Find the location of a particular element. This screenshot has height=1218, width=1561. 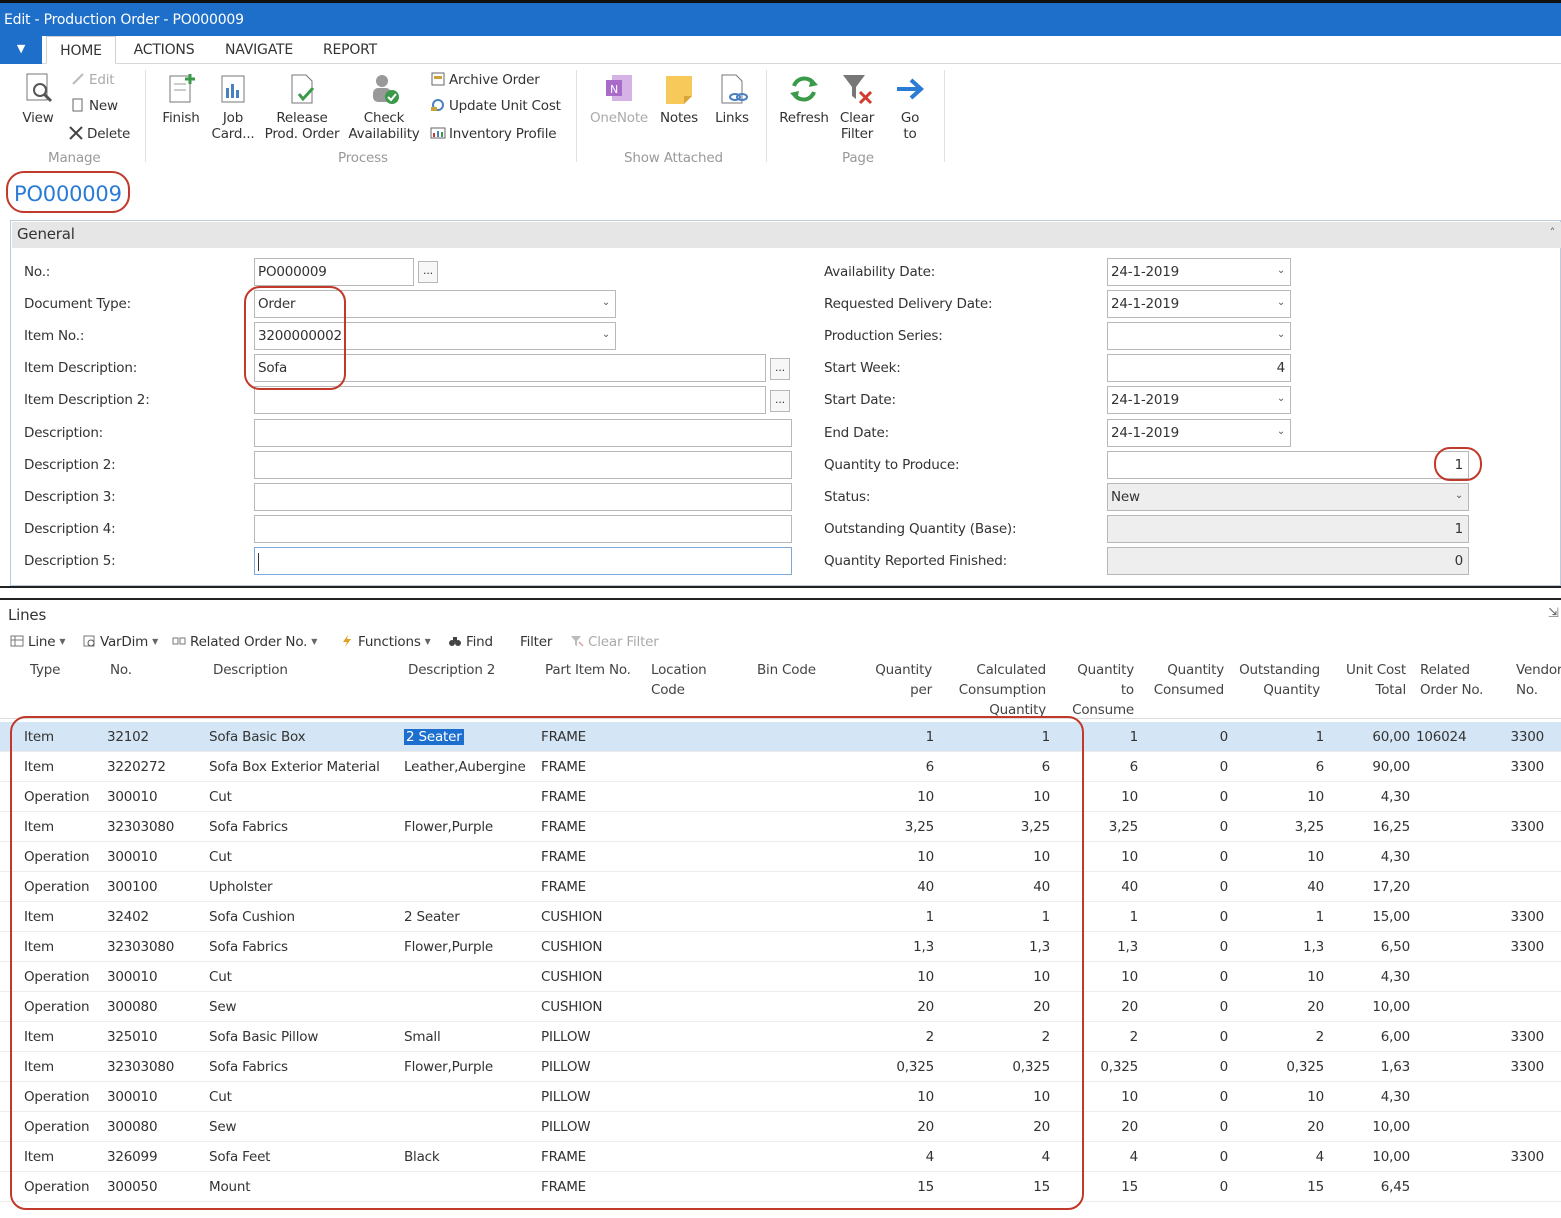

line-menu-button: Line ▼ is located at coordinates (37, 642).